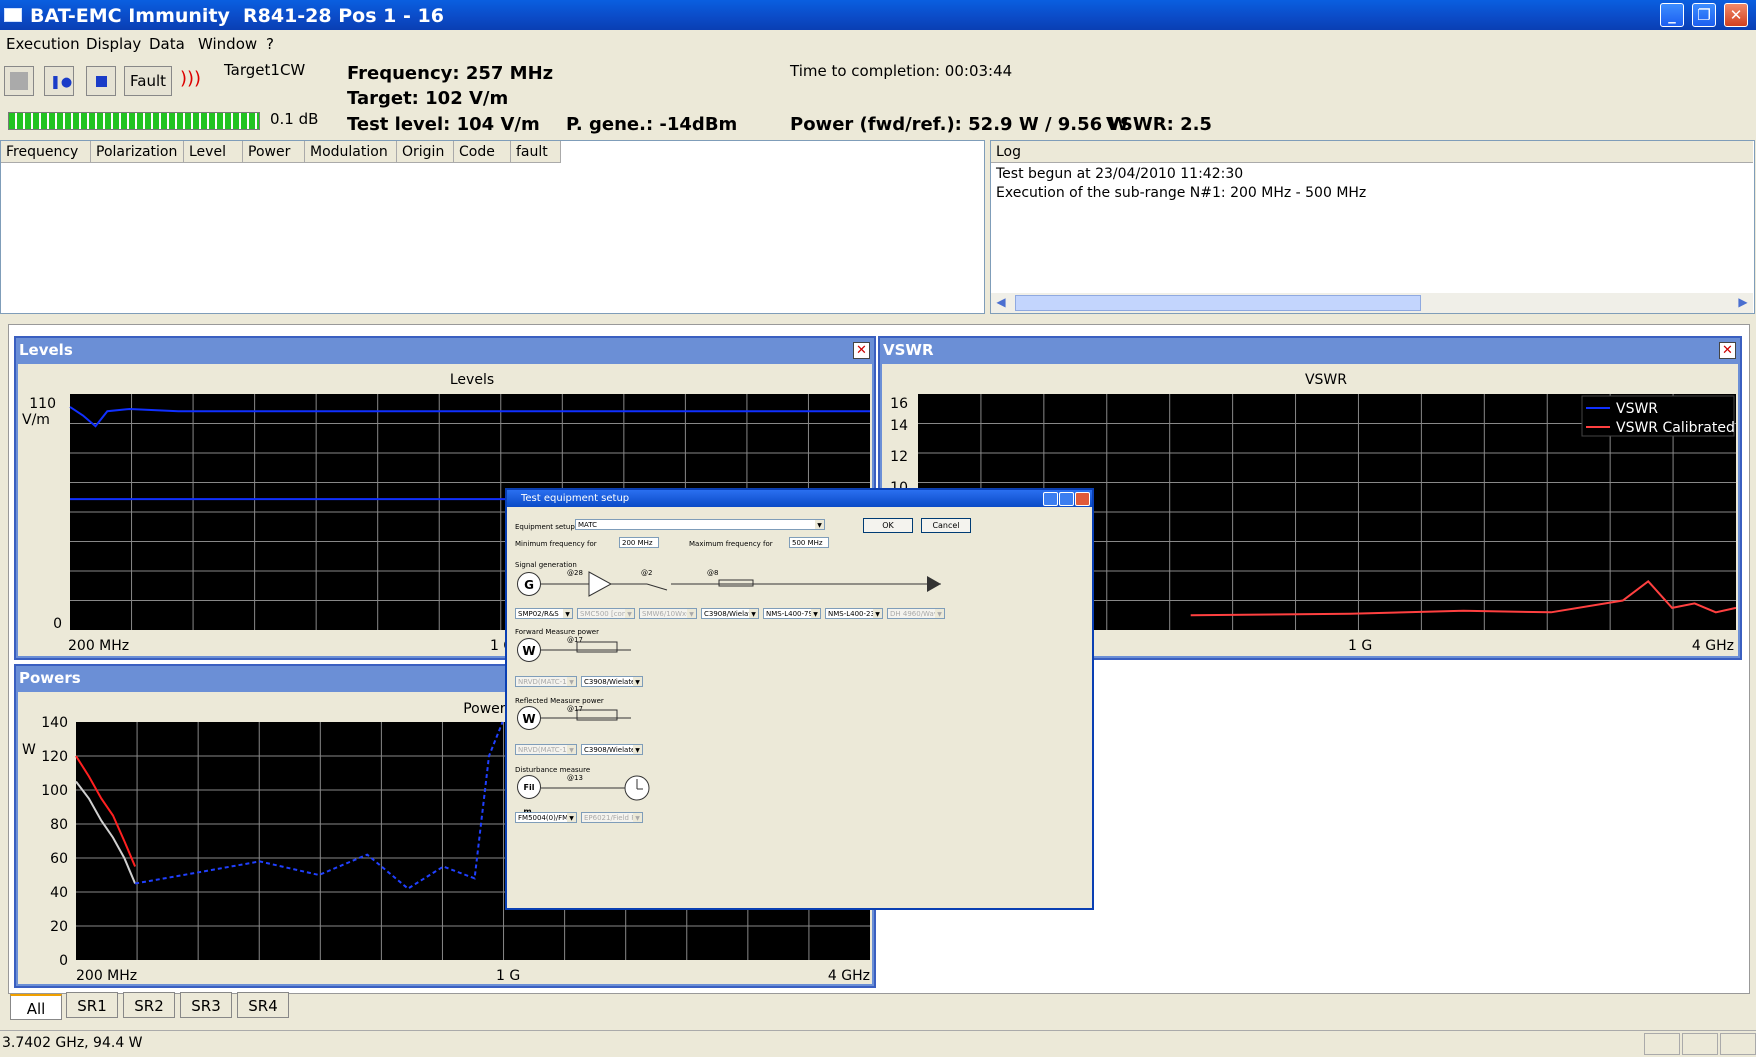  Describe the element at coordinates (538, 614) in the screenshot. I see `select-value: SMP02/R&S` at that location.